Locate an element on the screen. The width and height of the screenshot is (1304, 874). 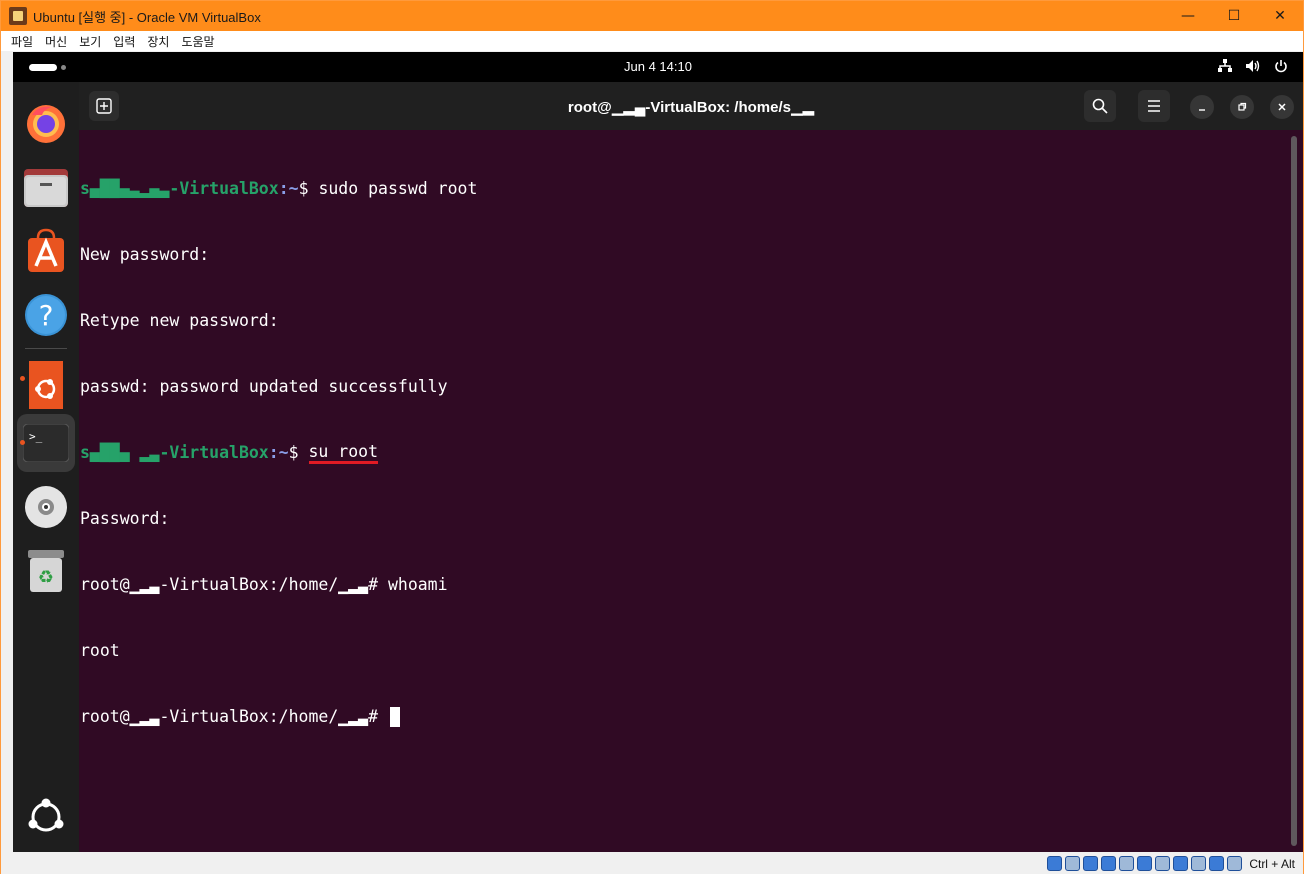
files-icon is located at coordinates (46, 188).